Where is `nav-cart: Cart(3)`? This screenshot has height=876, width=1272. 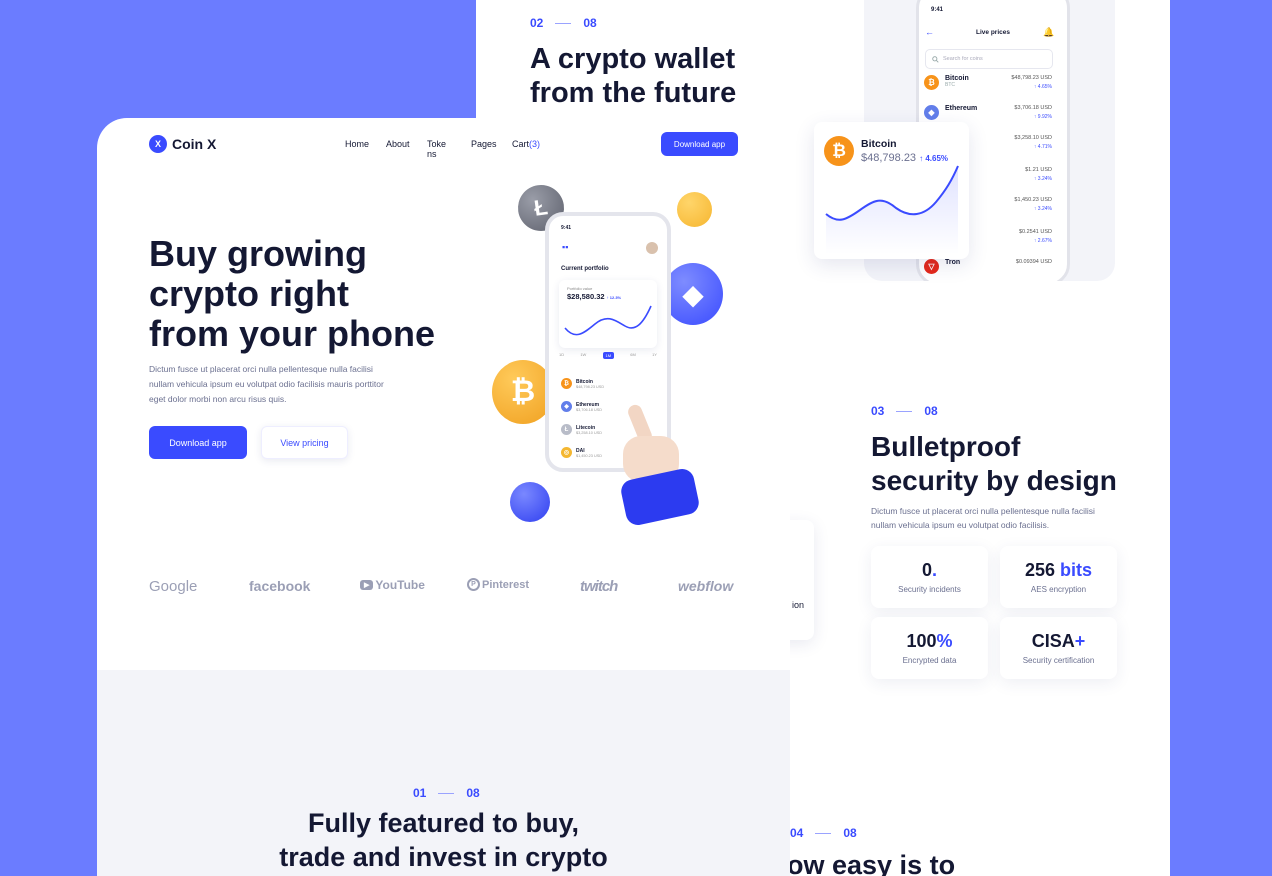
nav-cart: Cart(3) is located at coordinates (526, 144).